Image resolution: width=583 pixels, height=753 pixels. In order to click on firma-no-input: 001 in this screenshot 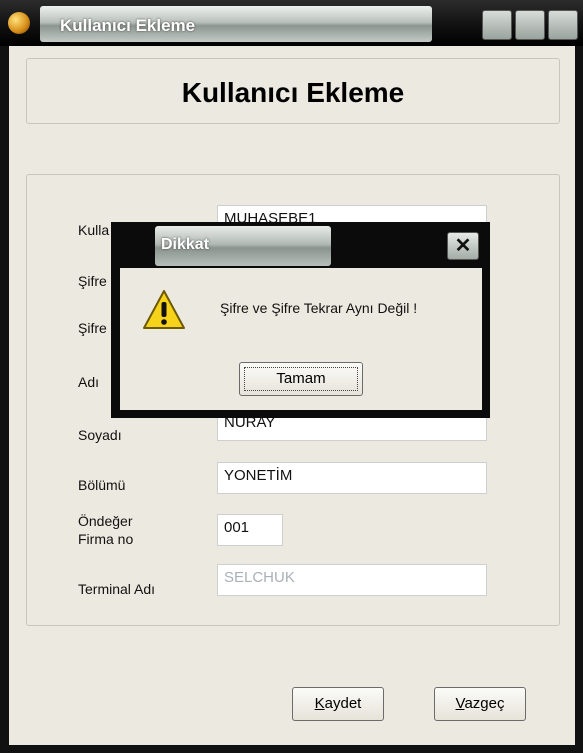, I will do `click(250, 530)`.